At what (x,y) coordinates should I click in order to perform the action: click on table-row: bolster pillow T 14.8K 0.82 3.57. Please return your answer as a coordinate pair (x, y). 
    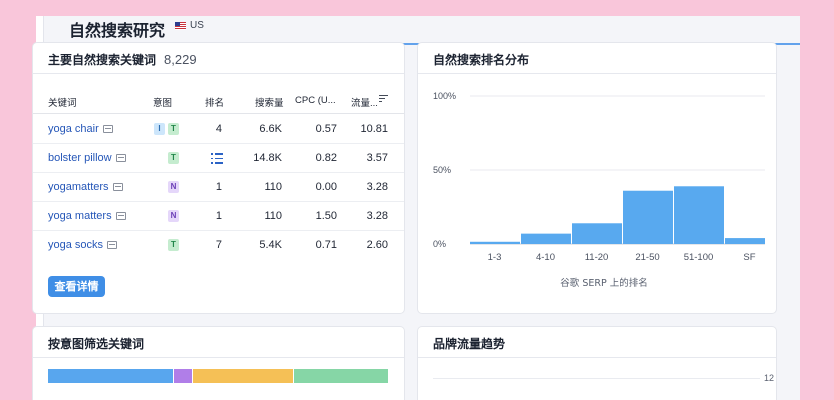
    Looking at the image, I should click on (218, 158).